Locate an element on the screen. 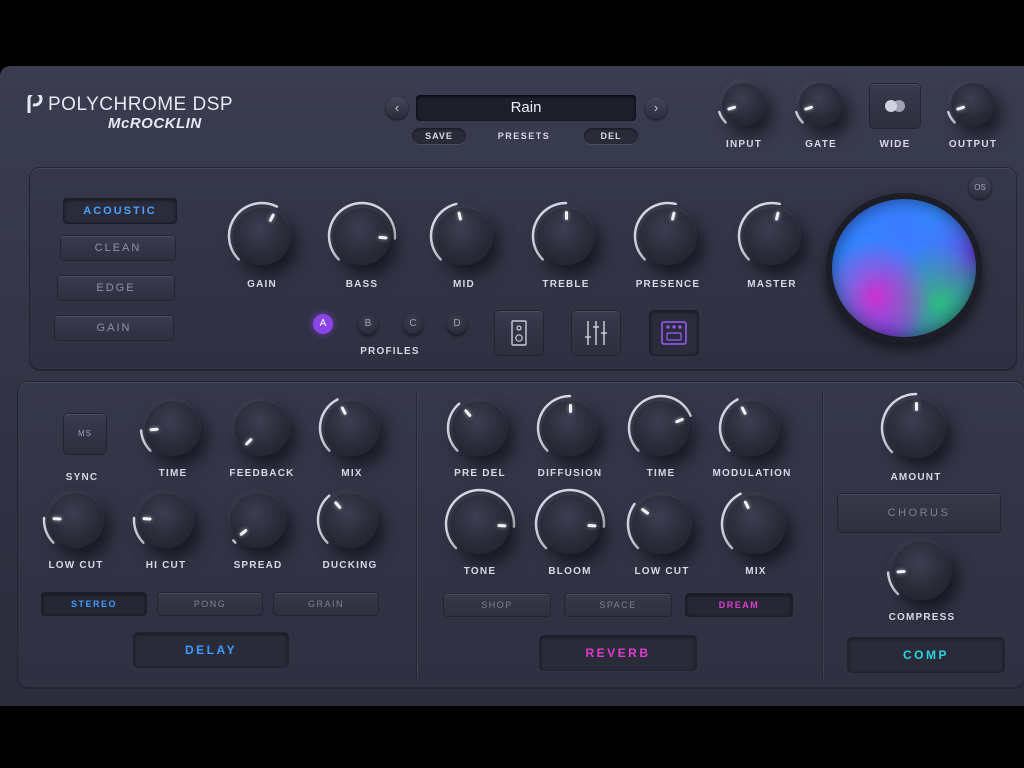 This screenshot has height=768, width=1024. reverb-time-pointer is located at coordinates (679, 420).